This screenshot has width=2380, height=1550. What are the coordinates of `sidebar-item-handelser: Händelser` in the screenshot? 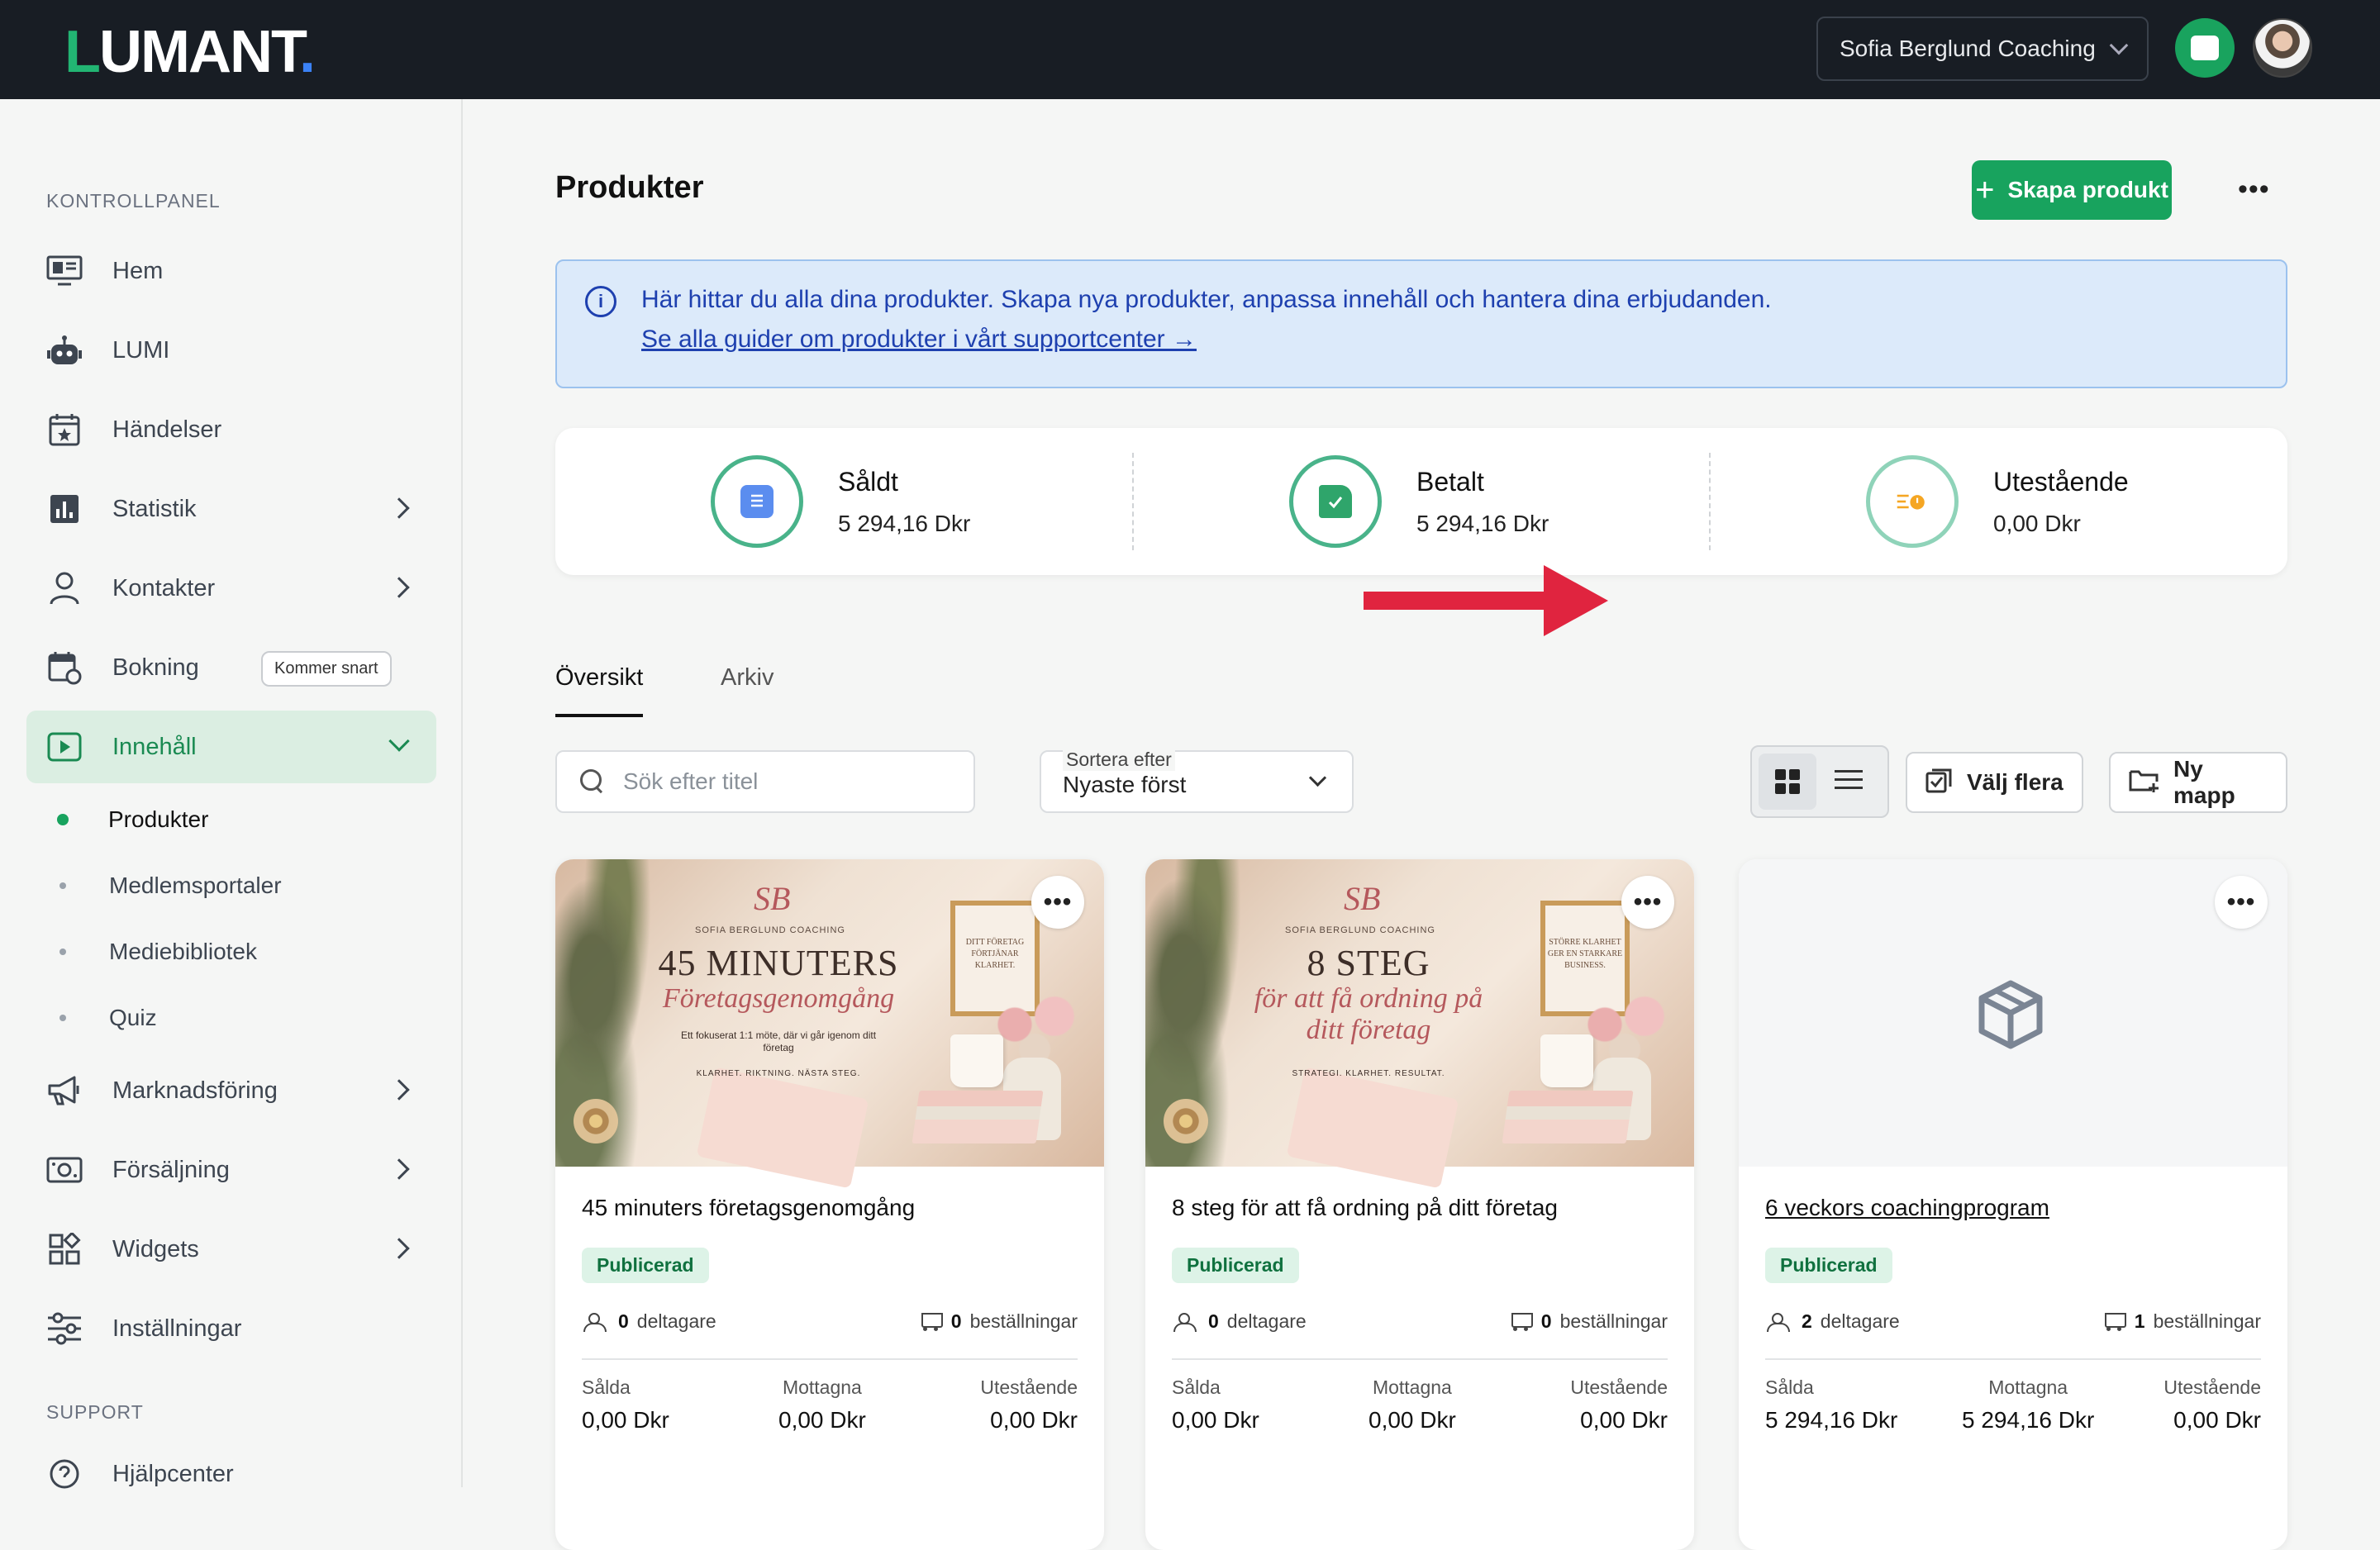 It's located at (231, 429).